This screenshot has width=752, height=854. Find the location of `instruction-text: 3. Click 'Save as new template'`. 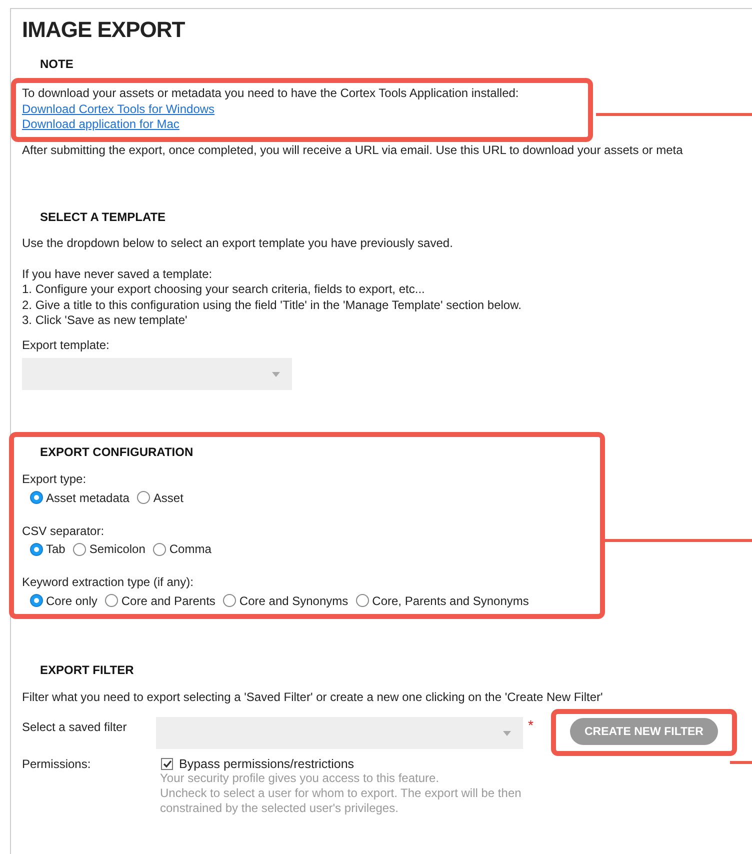

instruction-text: 3. Click 'Save as new template' is located at coordinates (105, 320).